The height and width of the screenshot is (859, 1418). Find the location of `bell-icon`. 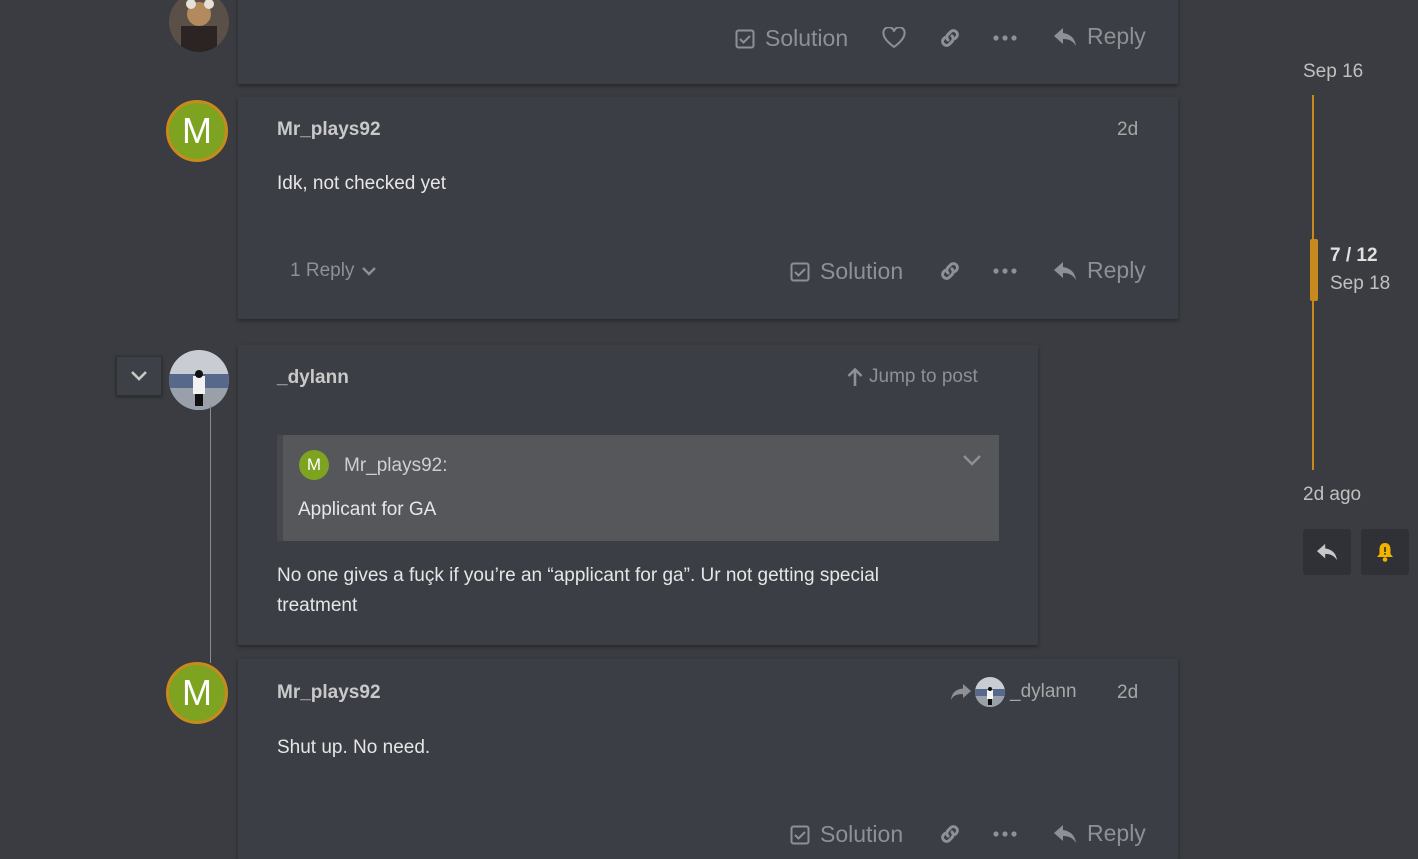

bell-icon is located at coordinates (1385, 552).